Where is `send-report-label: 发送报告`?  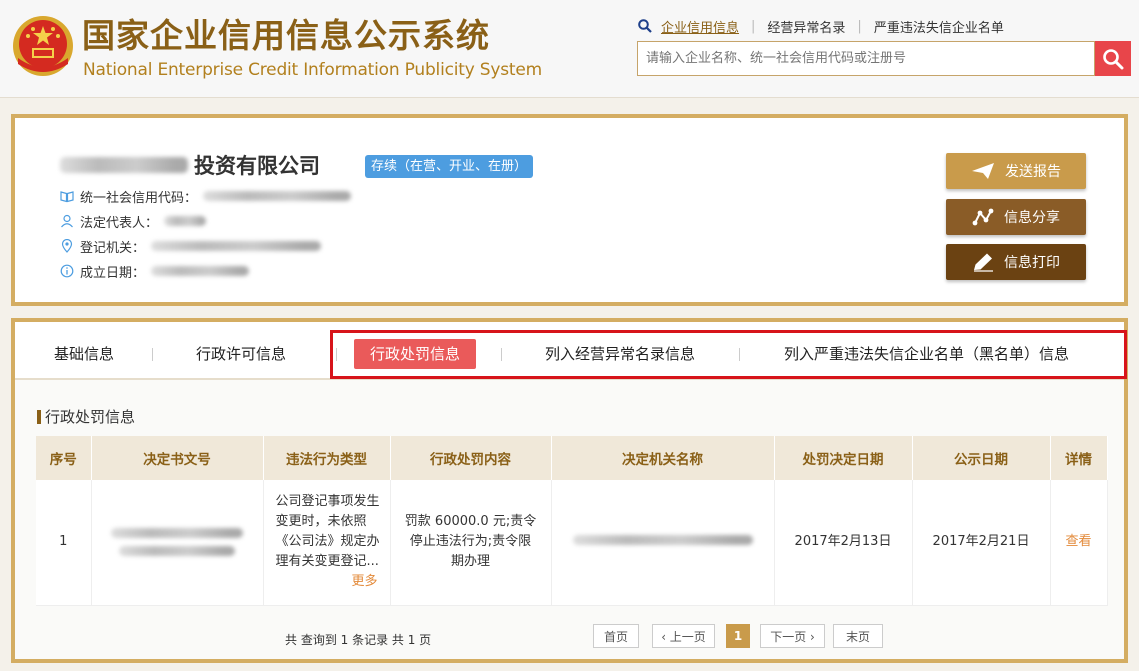 send-report-label: 发送报告 is located at coordinates (1033, 172).